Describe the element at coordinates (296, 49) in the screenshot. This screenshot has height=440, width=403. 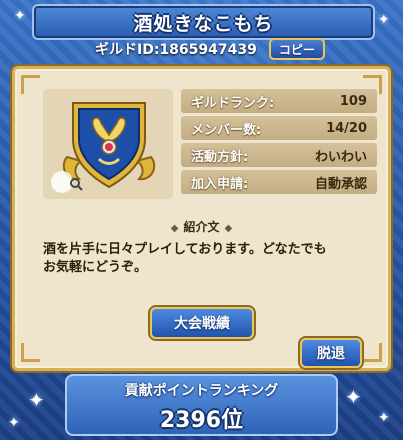
I see `copy-id-button: コピー` at that location.